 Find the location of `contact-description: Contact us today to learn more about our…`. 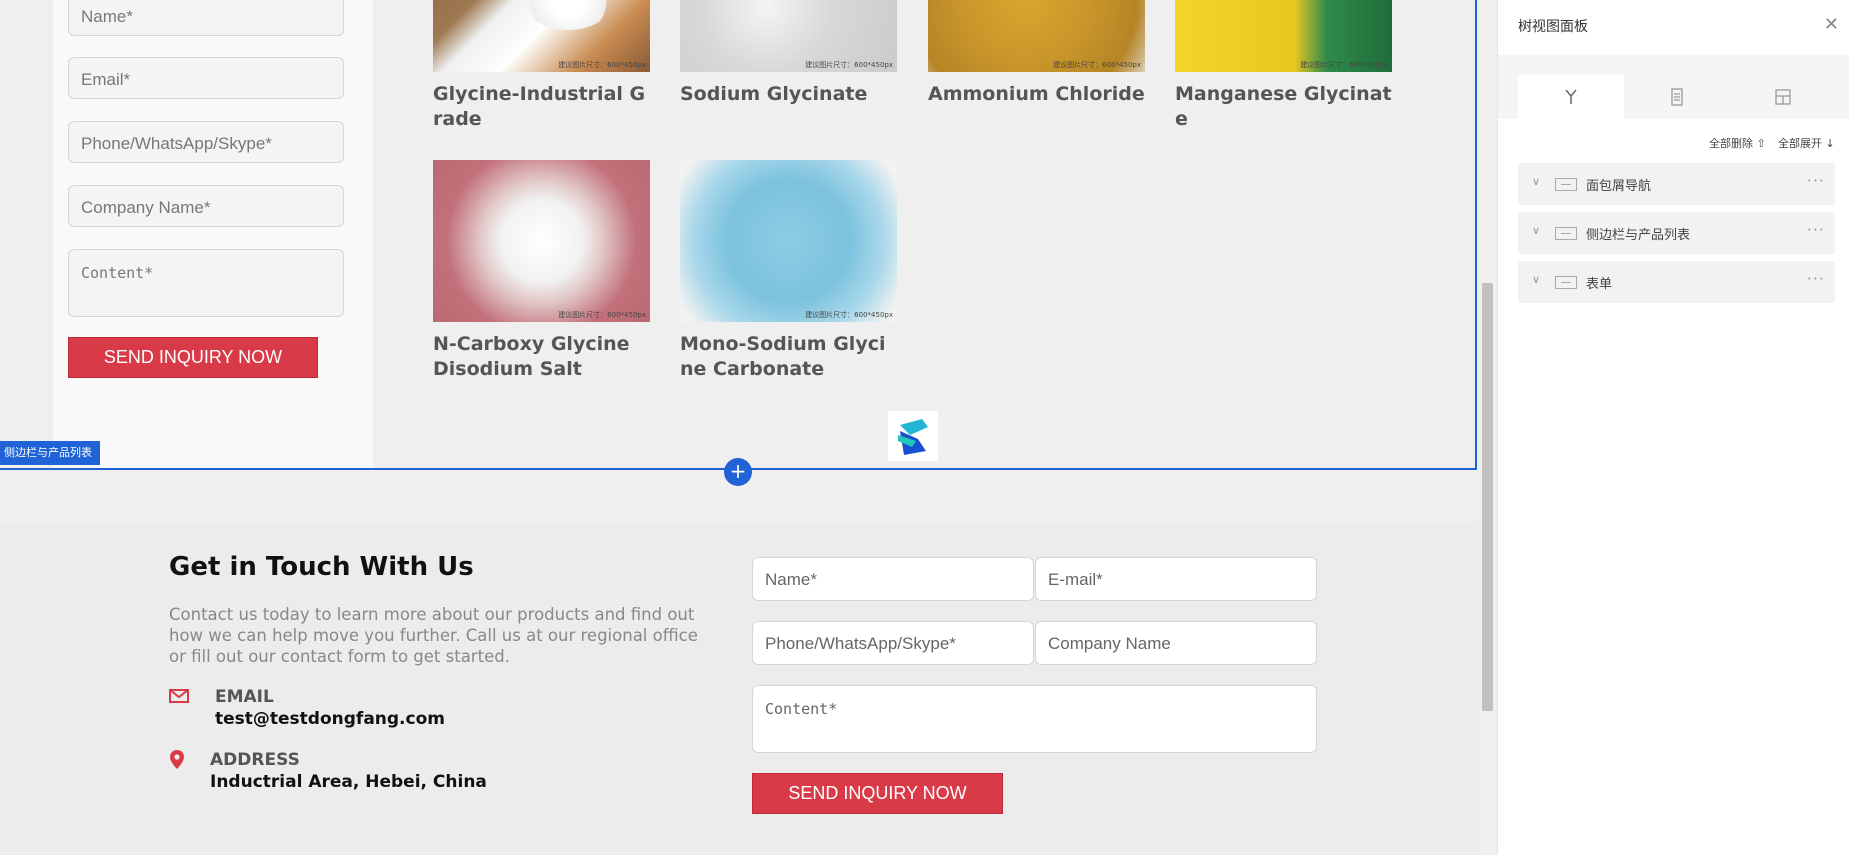

contact-description: Contact us today to learn more about our… is located at coordinates (433, 635).